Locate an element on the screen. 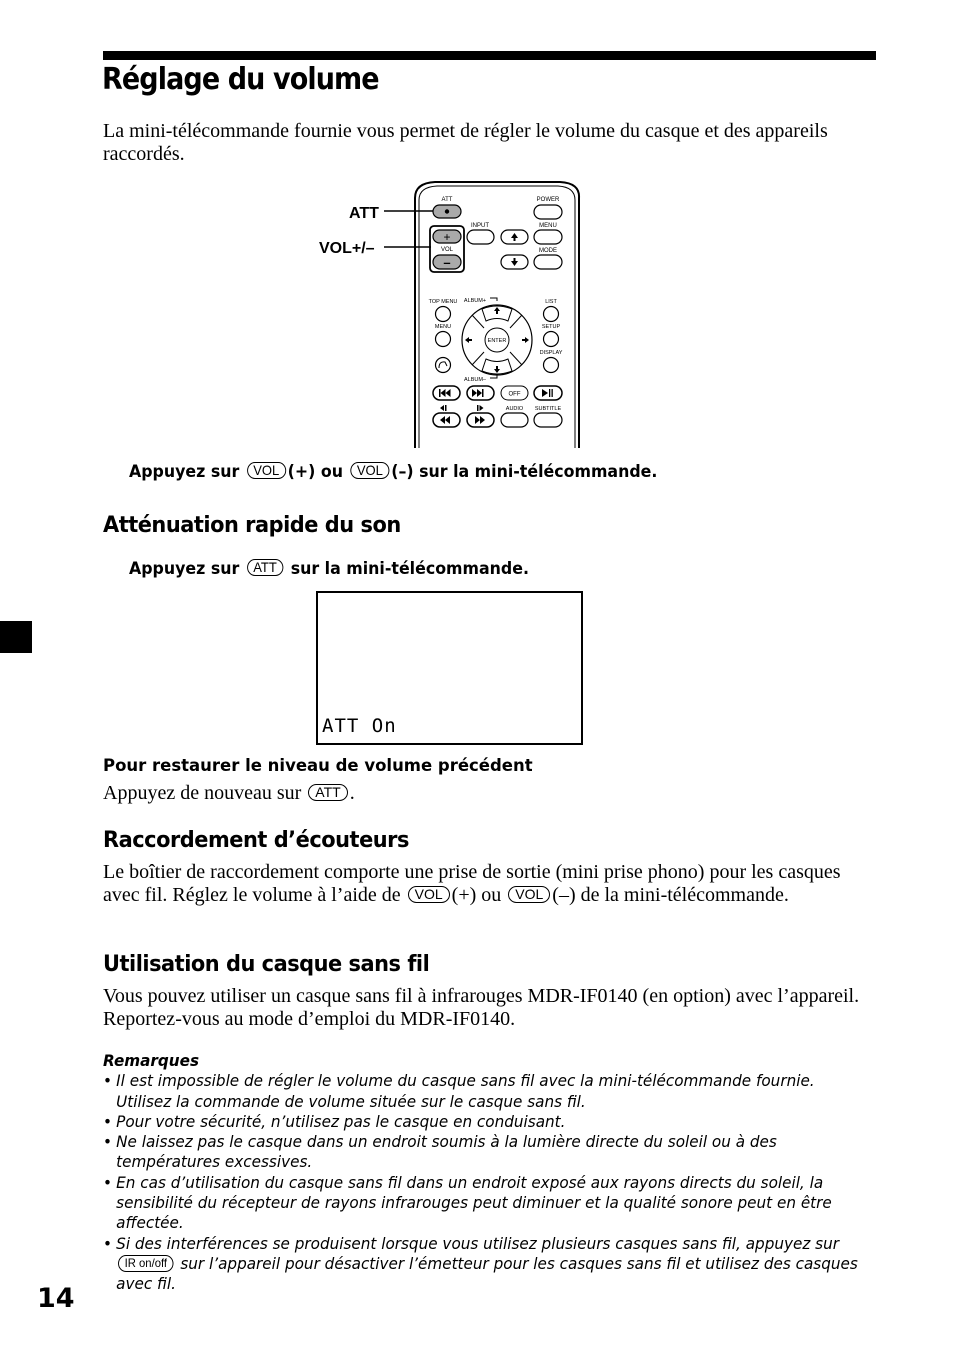 The image size is (954, 1352). enter-label: ENTER is located at coordinates (497, 341).